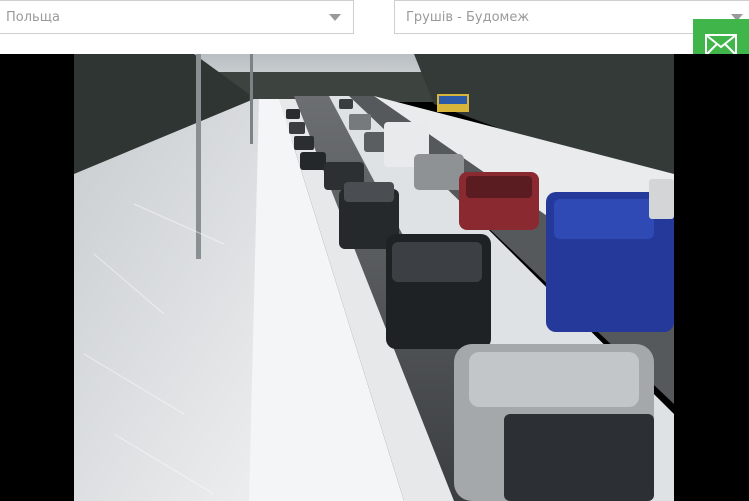  Describe the element at coordinates (468, 17) in the screenshot. I see `crossing-select-value: Грушів - Будомеж` at that location.